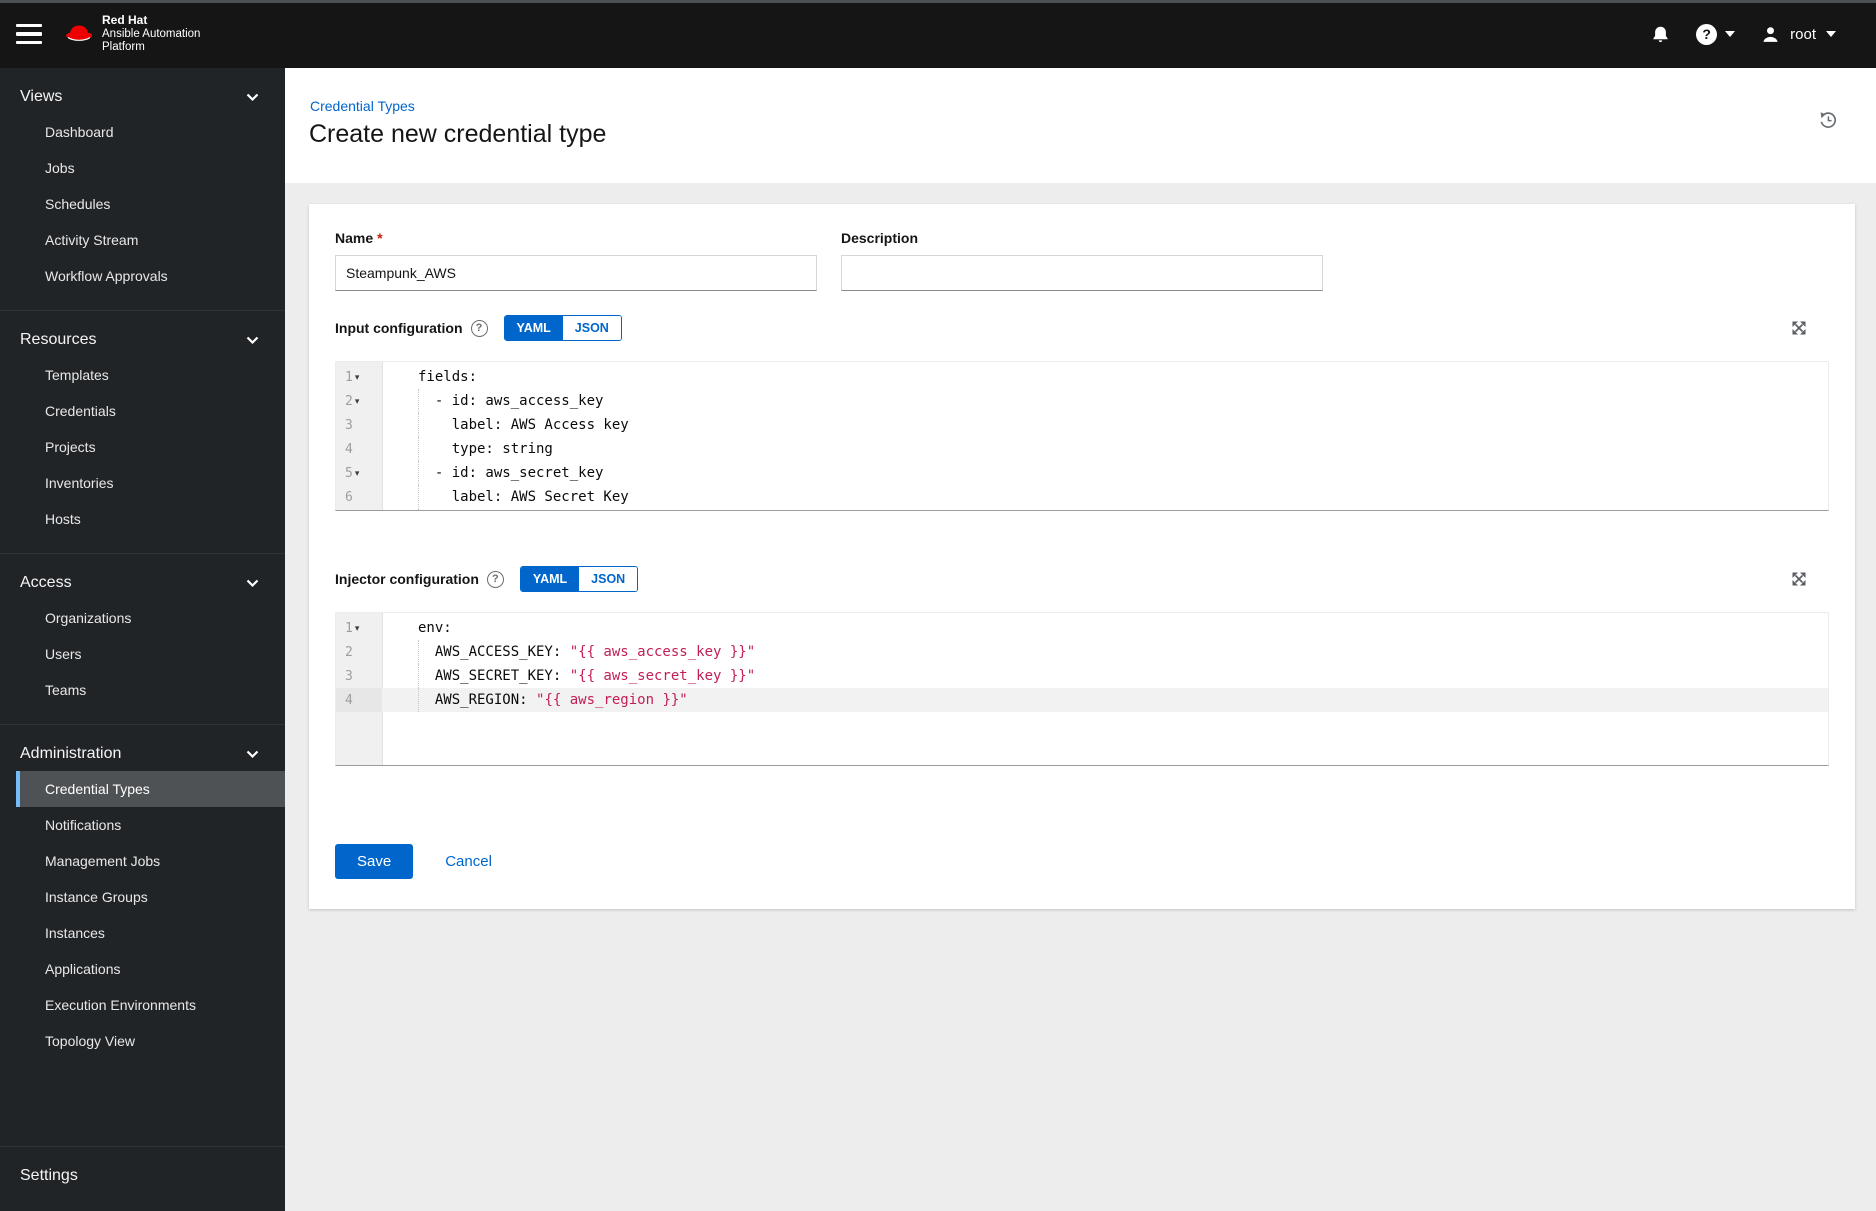  What do you see at coordinates (142, 825) in the screenshot?
I see `sidebar-item-notifications: Notifications` at bounding box center [142, 825].